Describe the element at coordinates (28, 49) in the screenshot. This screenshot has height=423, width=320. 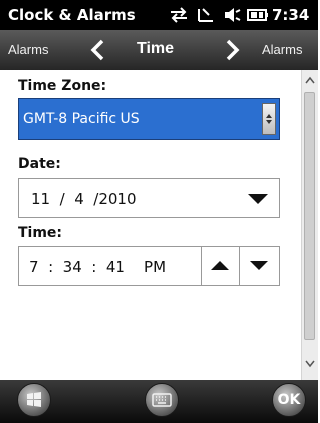
I see `nav-prev-tab-label: Alarms` at that location.